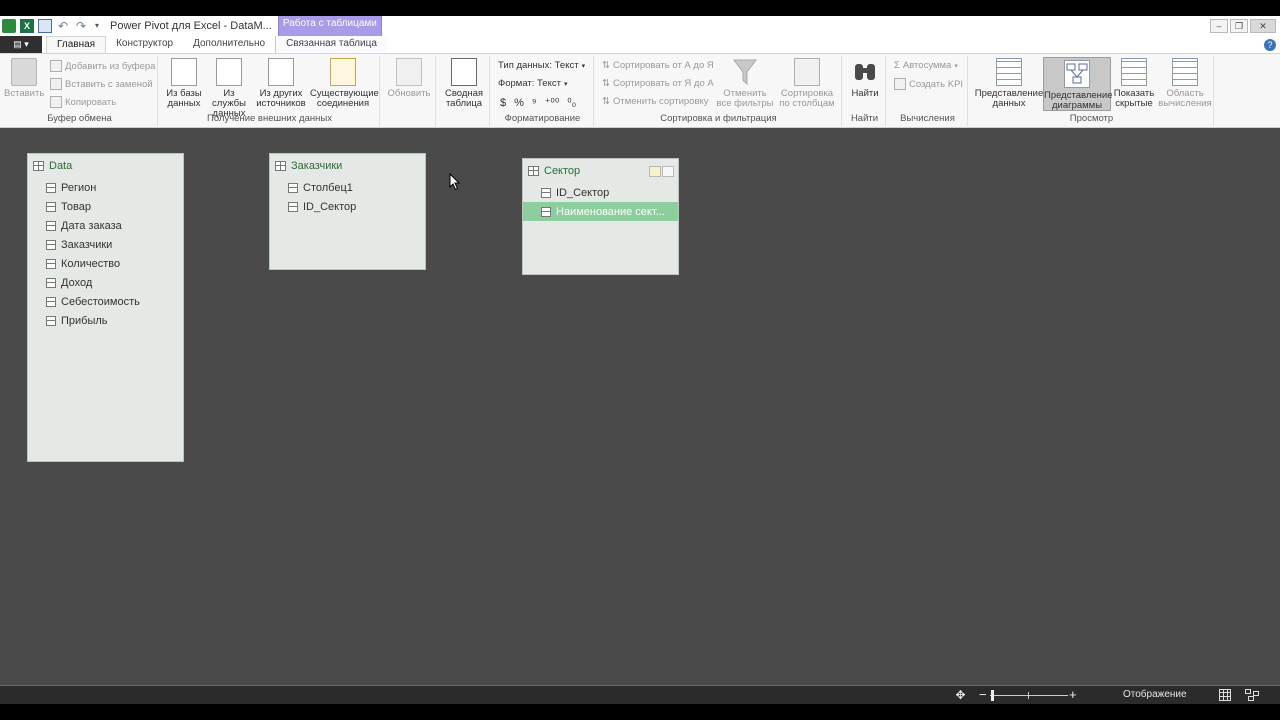  What do you see at coordinates (101, 84) in the screenshot?
I see `paste-replace-button: Вставить с заменой` at bounding box center [101, 84].